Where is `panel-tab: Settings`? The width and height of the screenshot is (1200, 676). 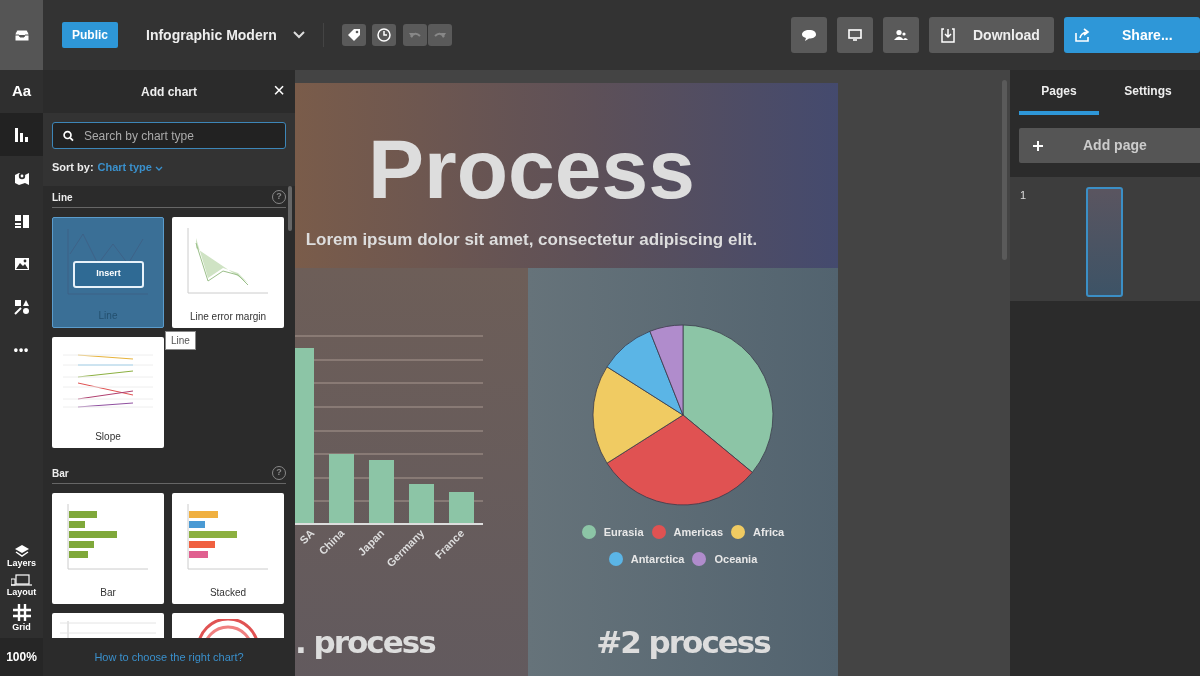
panel-tab: Settings is located at coordinates (1148, 92).